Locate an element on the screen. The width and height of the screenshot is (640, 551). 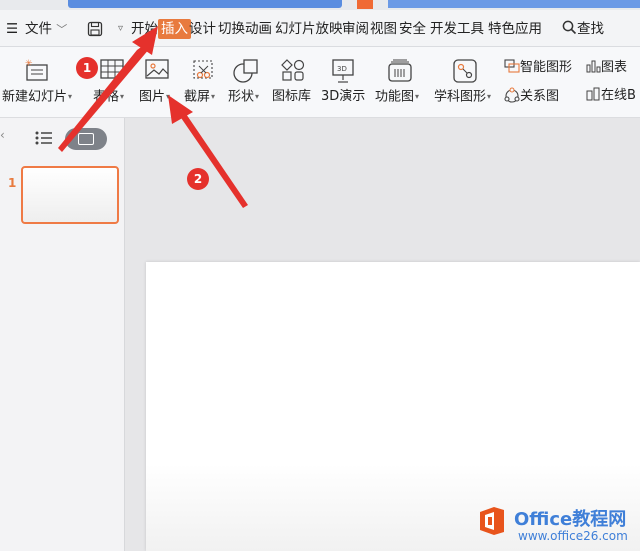
arrow-to-picture-button is located at coordinates (208, 151).